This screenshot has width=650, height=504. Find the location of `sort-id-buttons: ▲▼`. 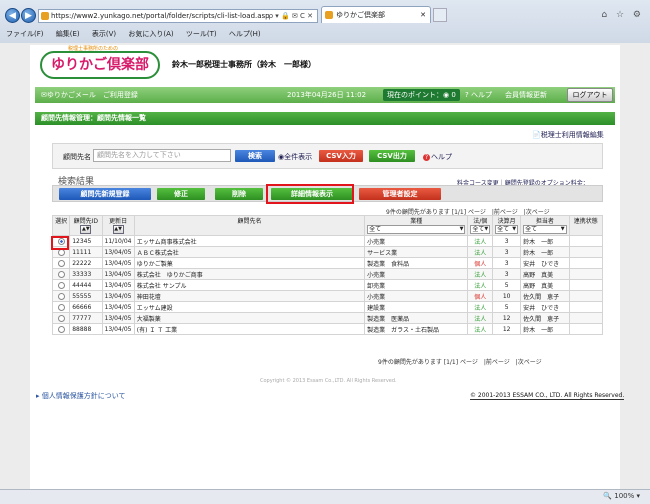

sort-id-buttons: ▲▼ is located at coordinates (86, 229).